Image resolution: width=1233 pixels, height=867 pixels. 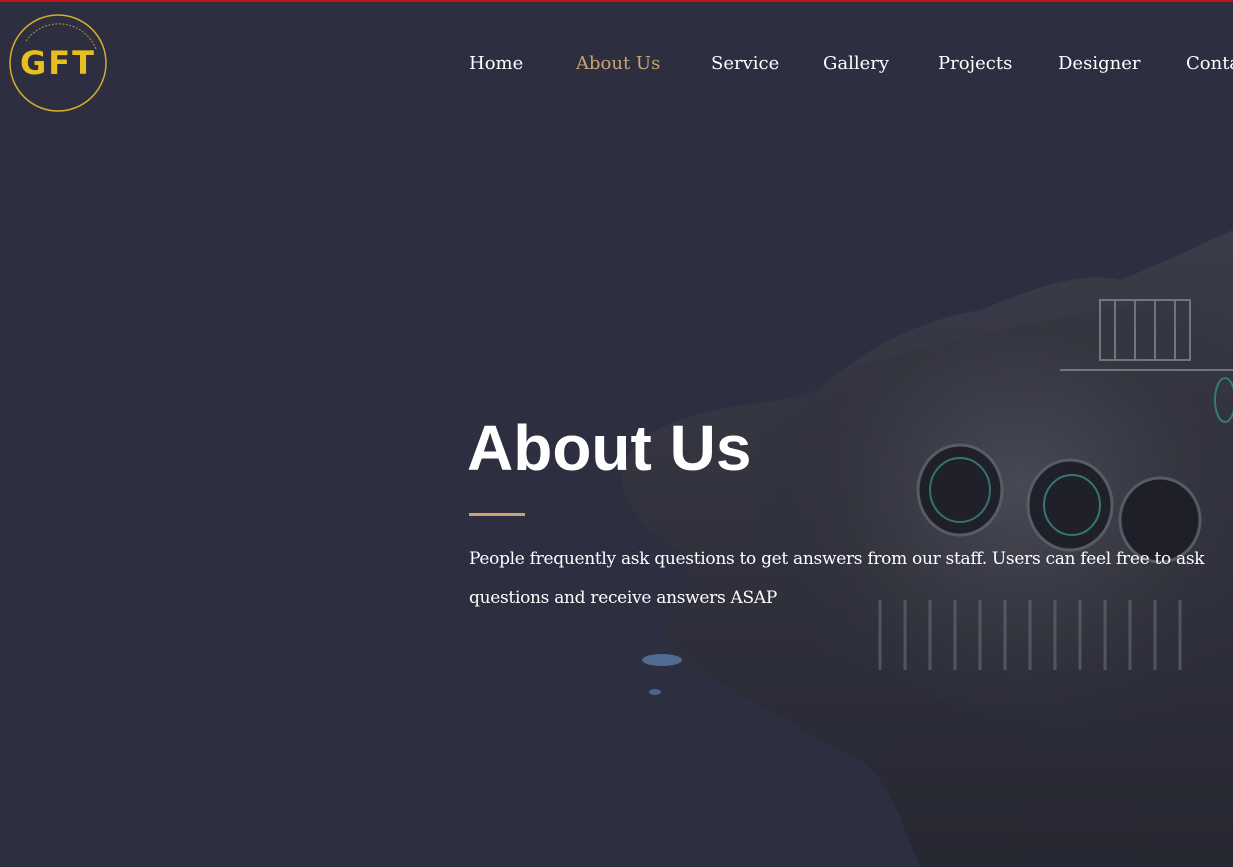 I want to click on nav-item-service: Service, so click(x=745, y=64).